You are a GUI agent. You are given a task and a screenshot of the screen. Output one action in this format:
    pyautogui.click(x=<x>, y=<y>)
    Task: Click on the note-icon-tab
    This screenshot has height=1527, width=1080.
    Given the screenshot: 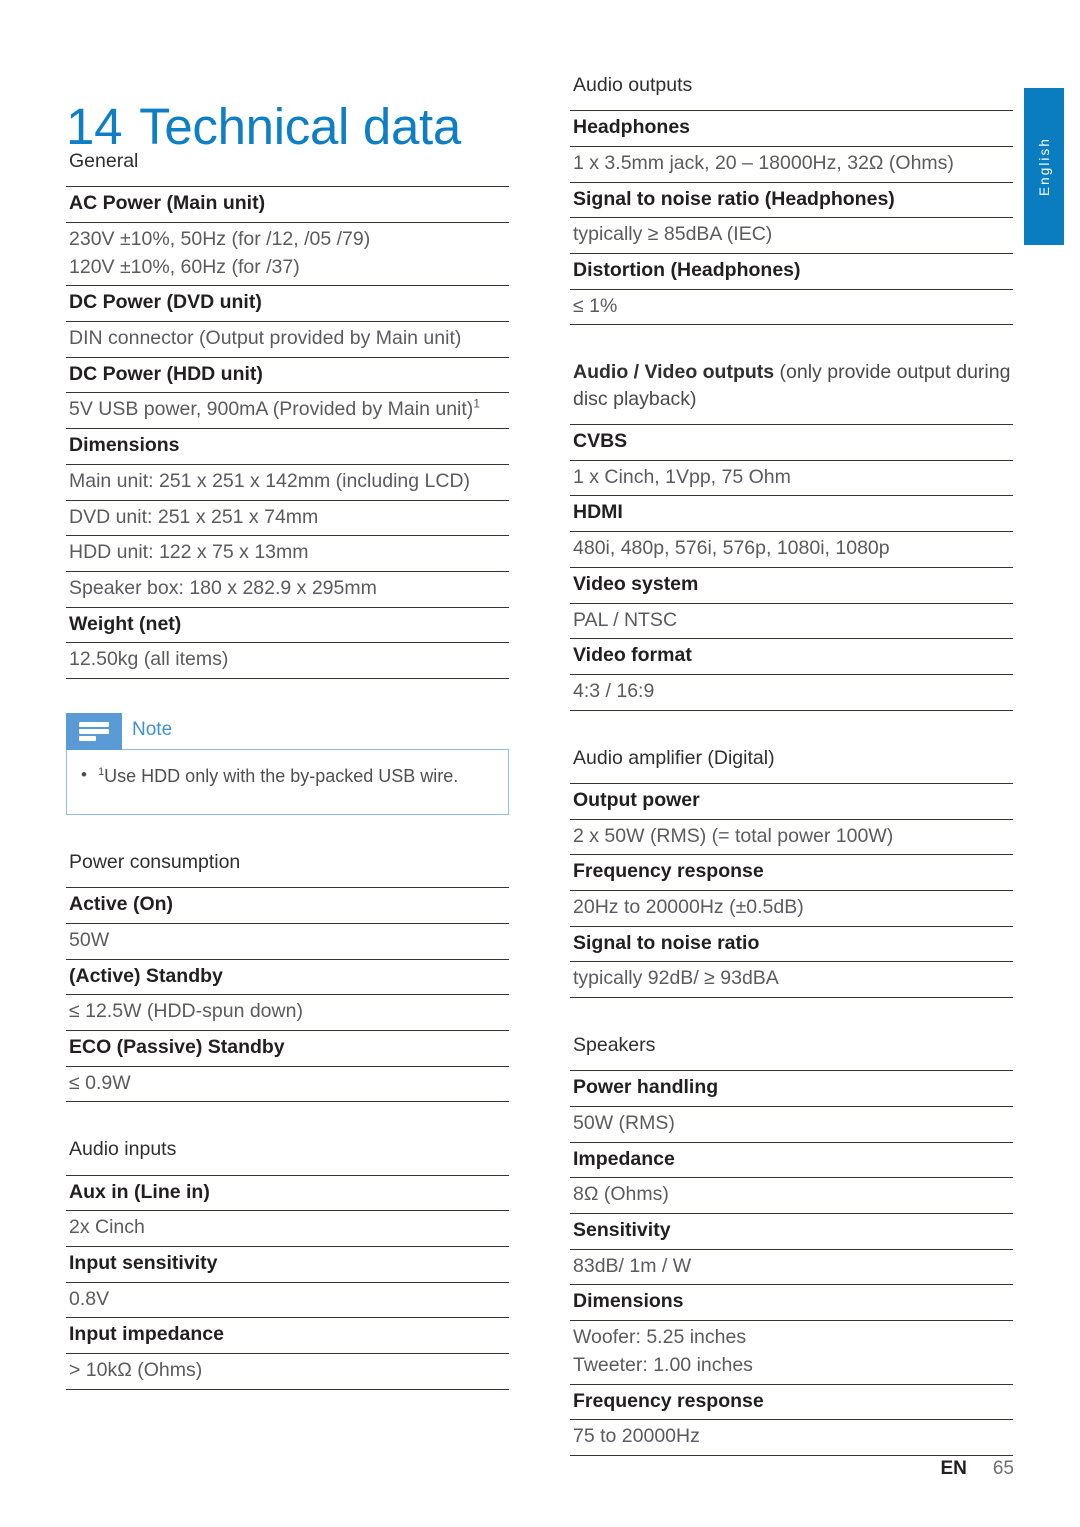 What is the action you would take?
    pyautogui.click(x=94, y=731)
    